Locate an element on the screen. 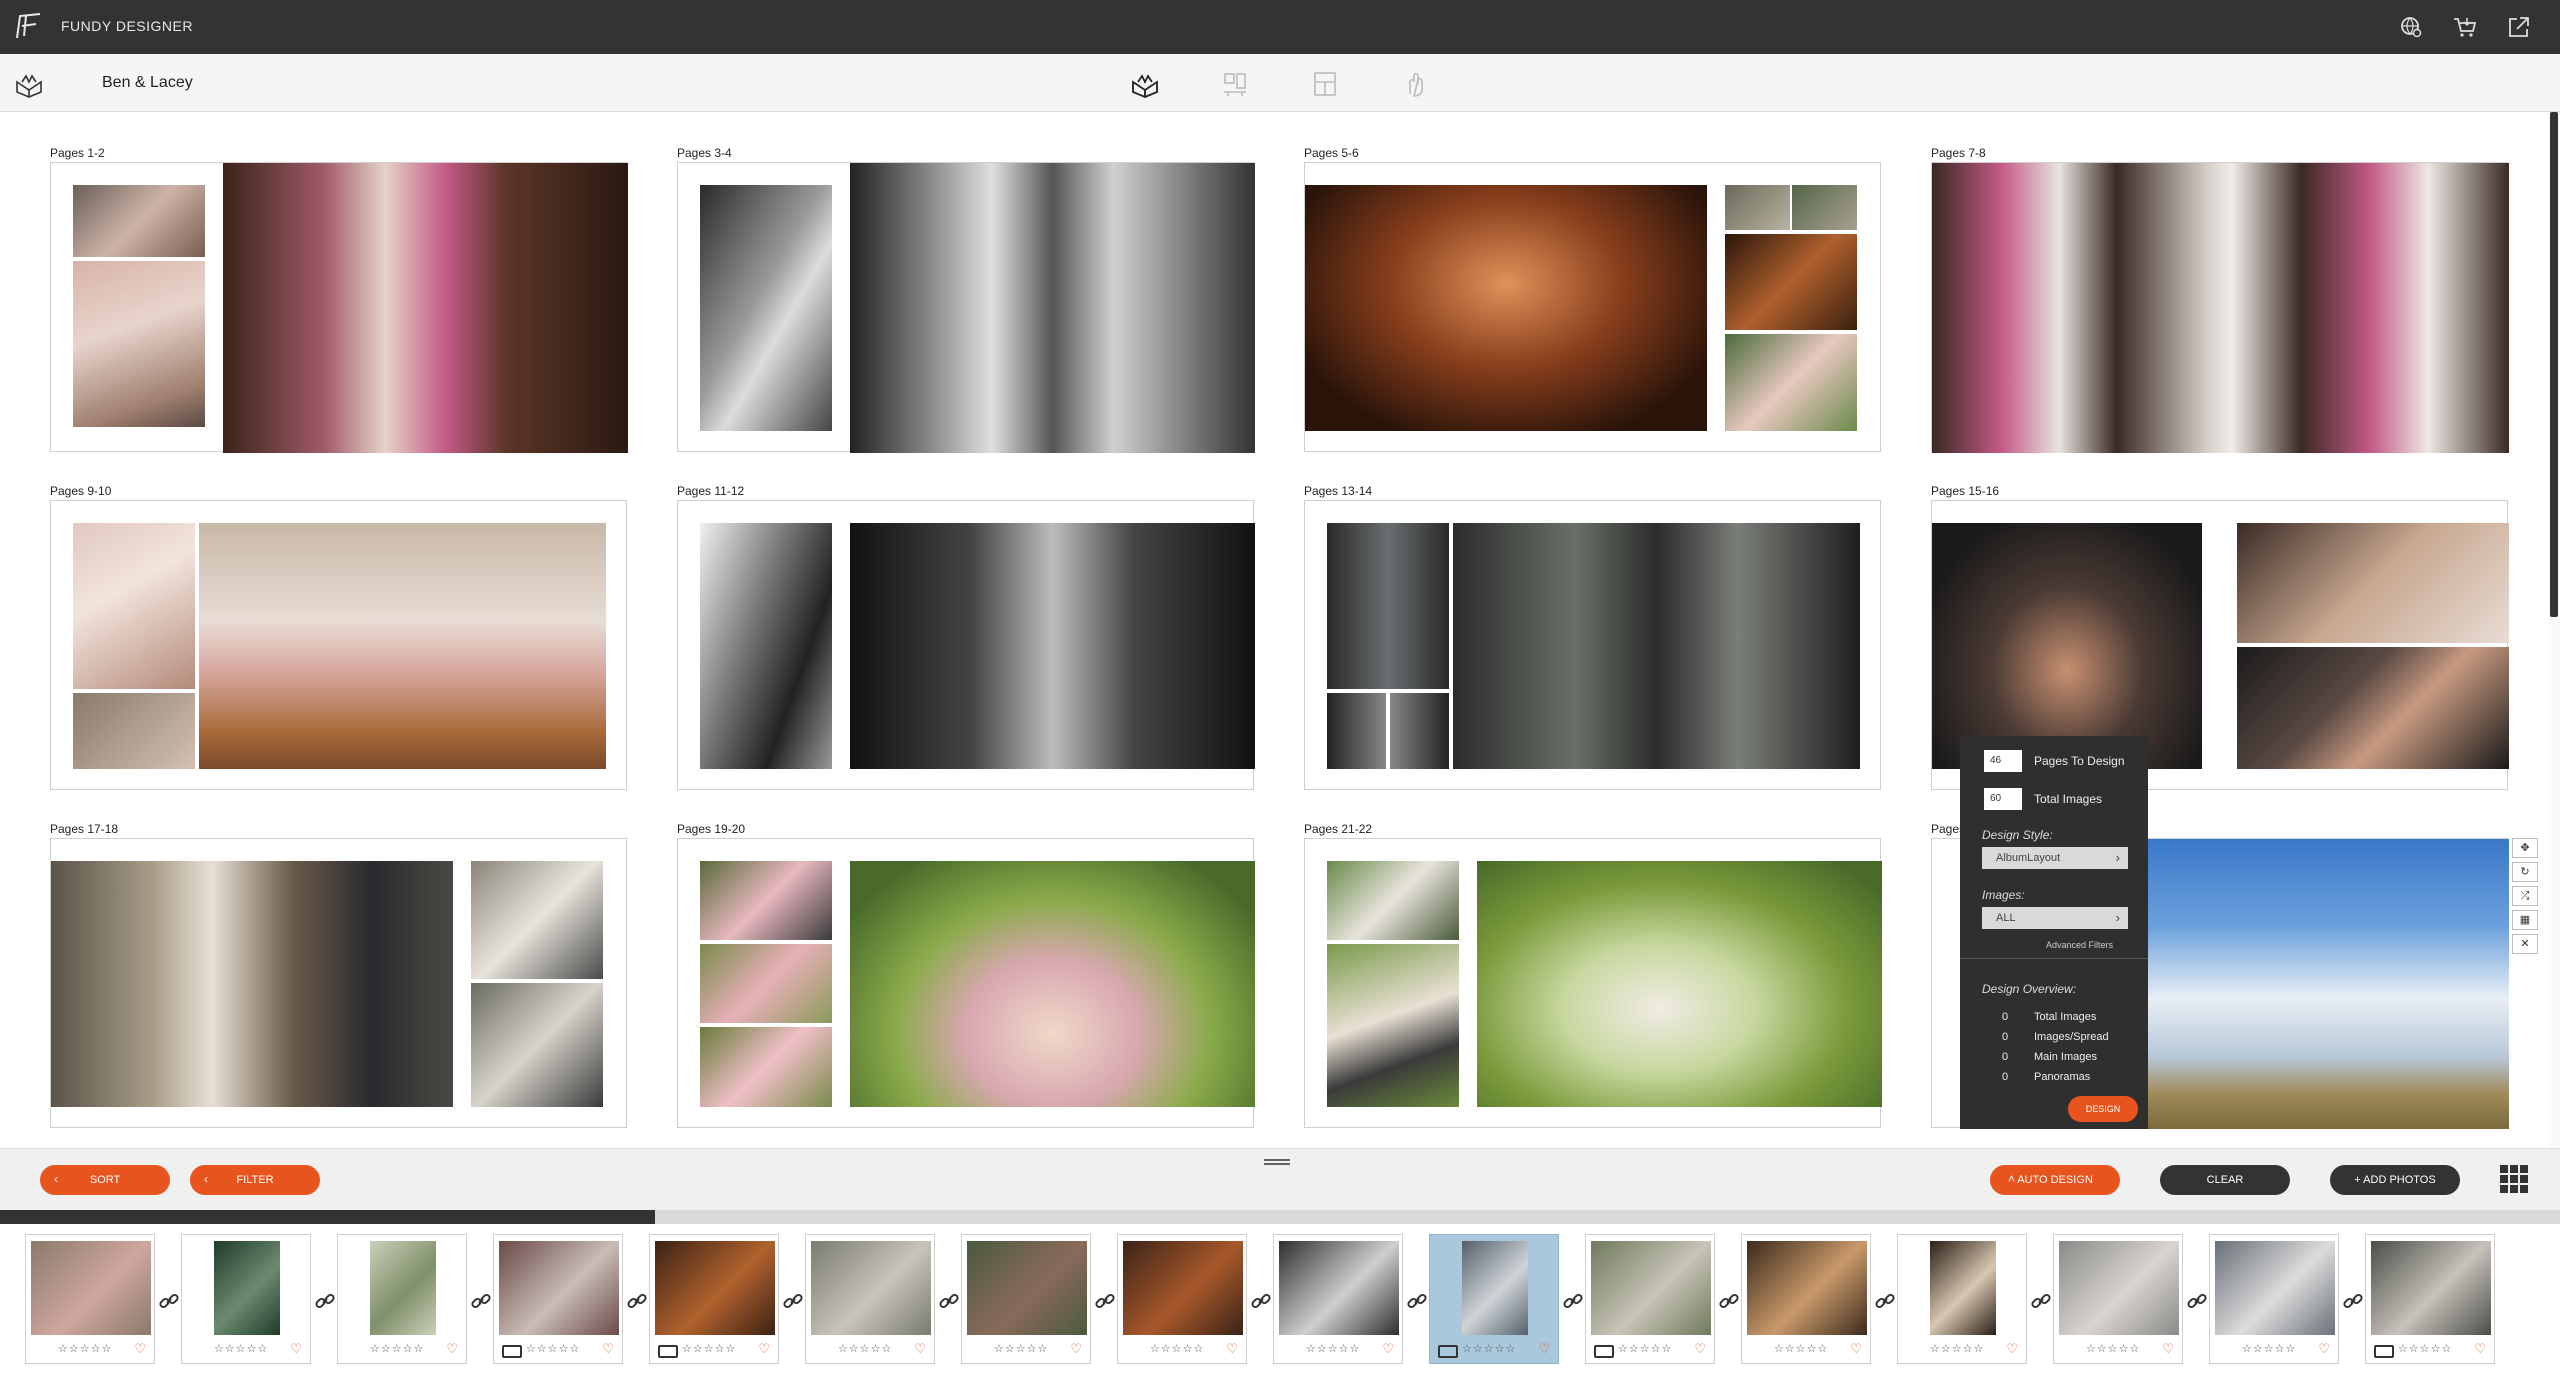 The height and width of the screenshot is (1387, 2560). close-icon: ✕ is located at coordinates (2525, 944).